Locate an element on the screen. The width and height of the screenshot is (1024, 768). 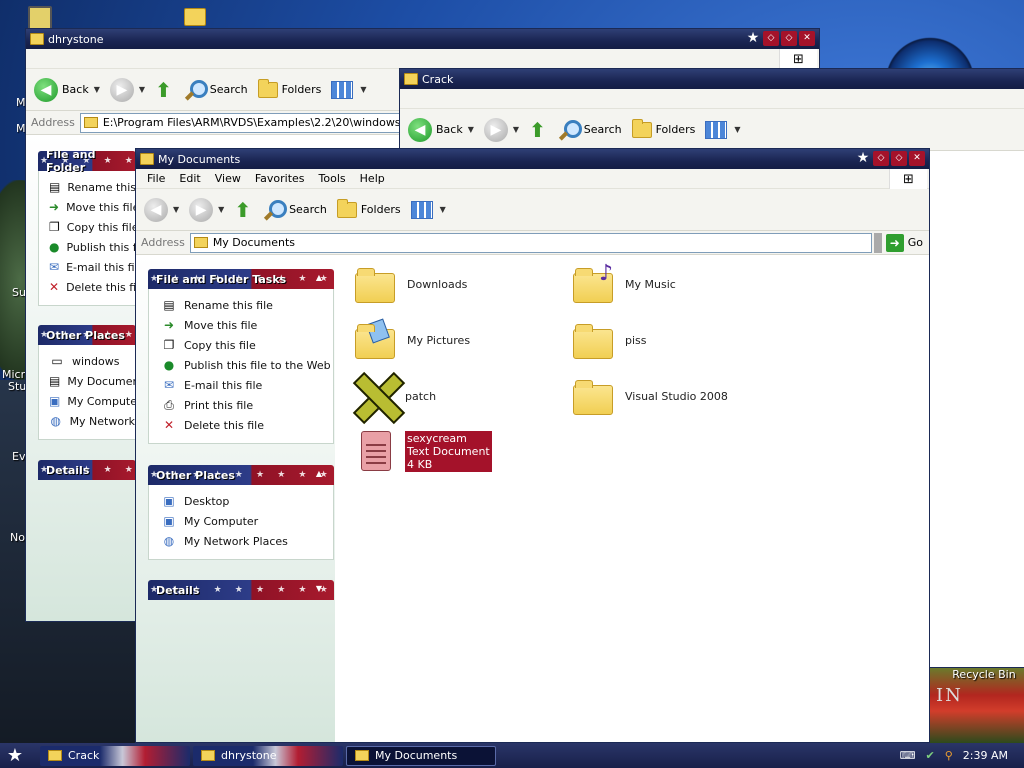
menu-tools: Tools is located at coordinates (332, 178).